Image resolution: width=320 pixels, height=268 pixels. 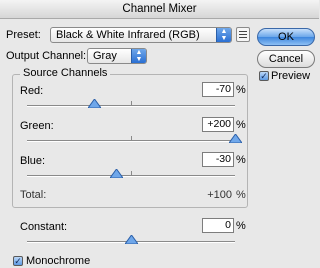 I want to click on green-value-field: +200, so click(x=218, y=124).